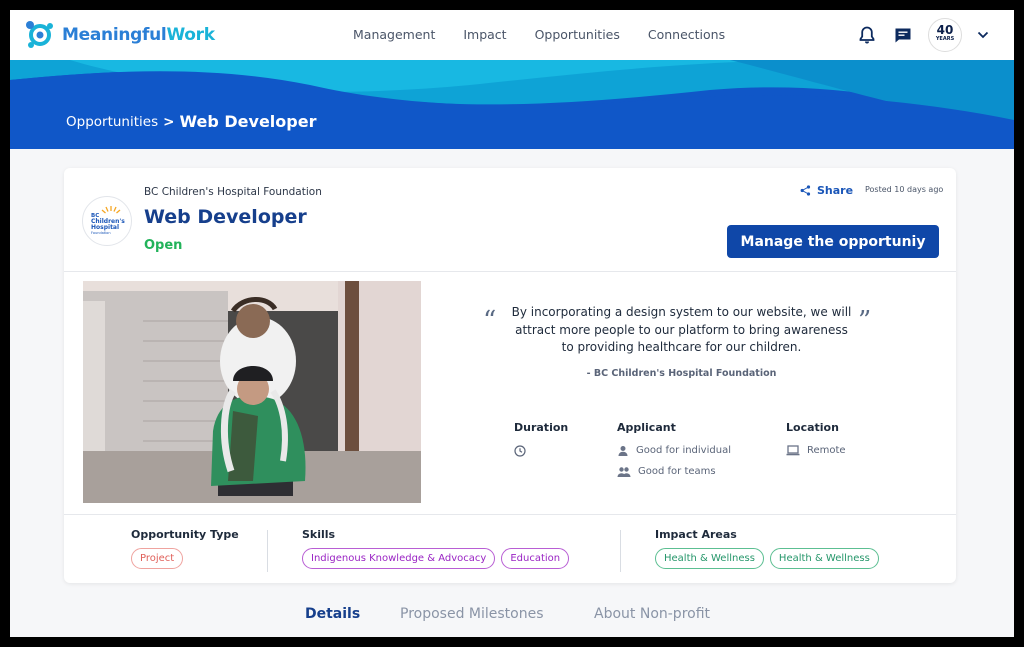 The height and width of the screenshot is (647, 1024). Describe the element at coordinates (520, 450) in the screenshot. I see `clock-icon` at that location.